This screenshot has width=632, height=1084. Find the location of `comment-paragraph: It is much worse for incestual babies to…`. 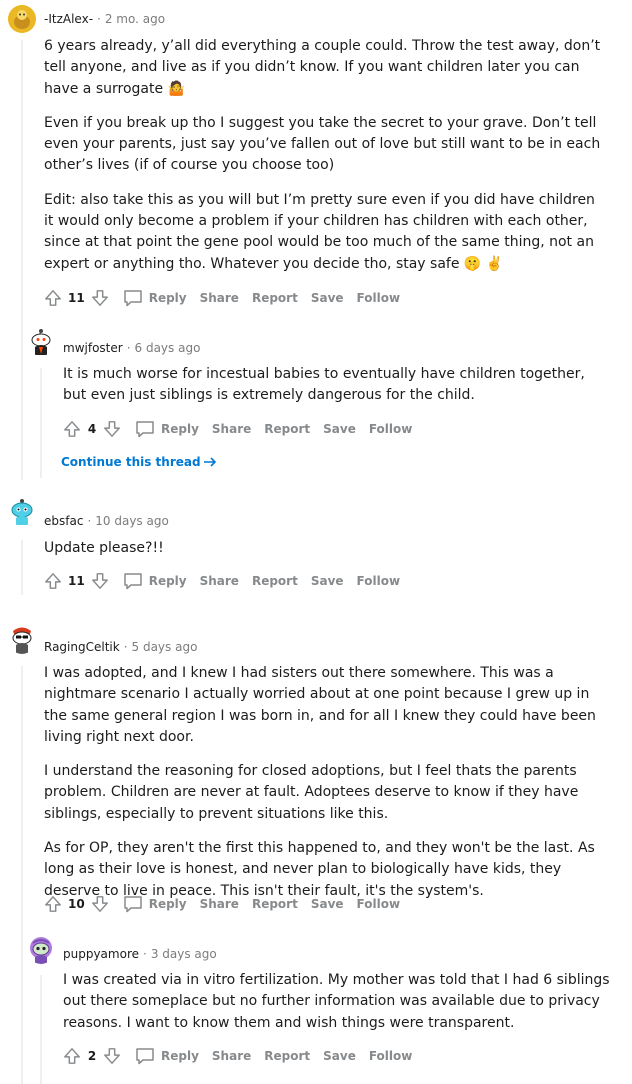

comment-paragraph: It is much worse for incestual babies to… is located at coordinates (324, 385).